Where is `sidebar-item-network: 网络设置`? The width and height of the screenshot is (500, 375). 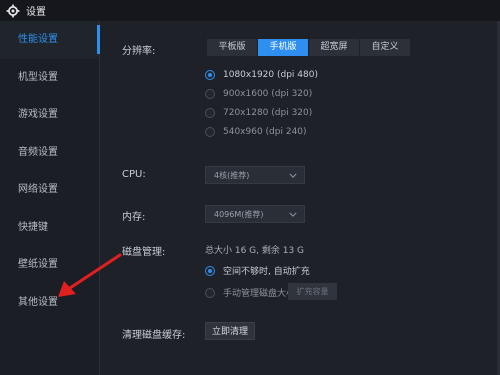 sidebar-item-network: 网络设置 is located at coordinates (49, 190).